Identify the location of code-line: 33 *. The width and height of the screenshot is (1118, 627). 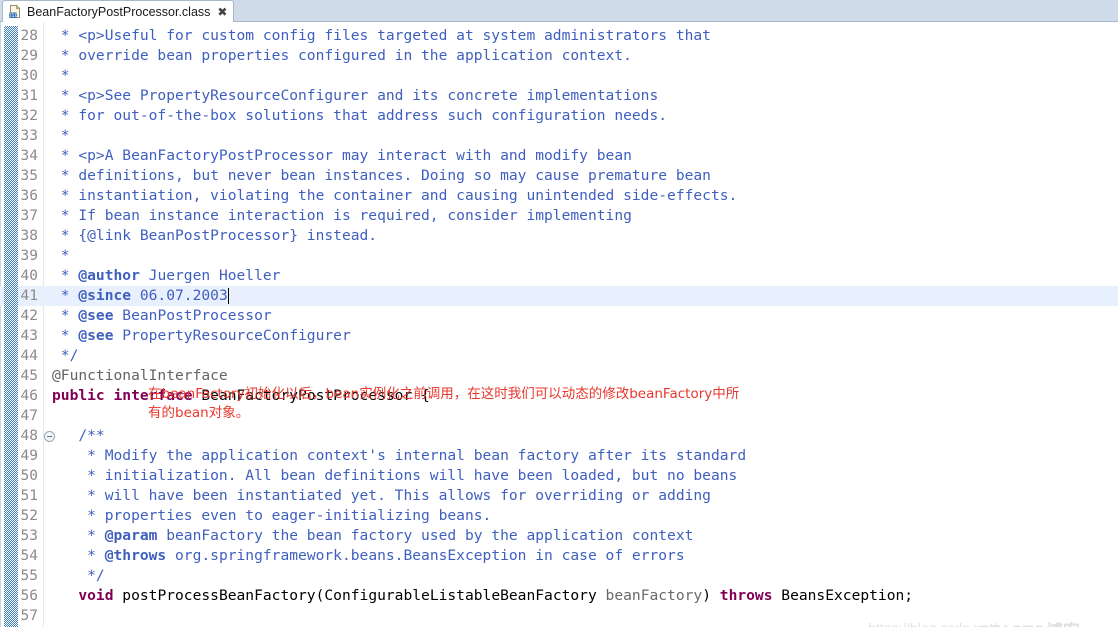
(559, 136).